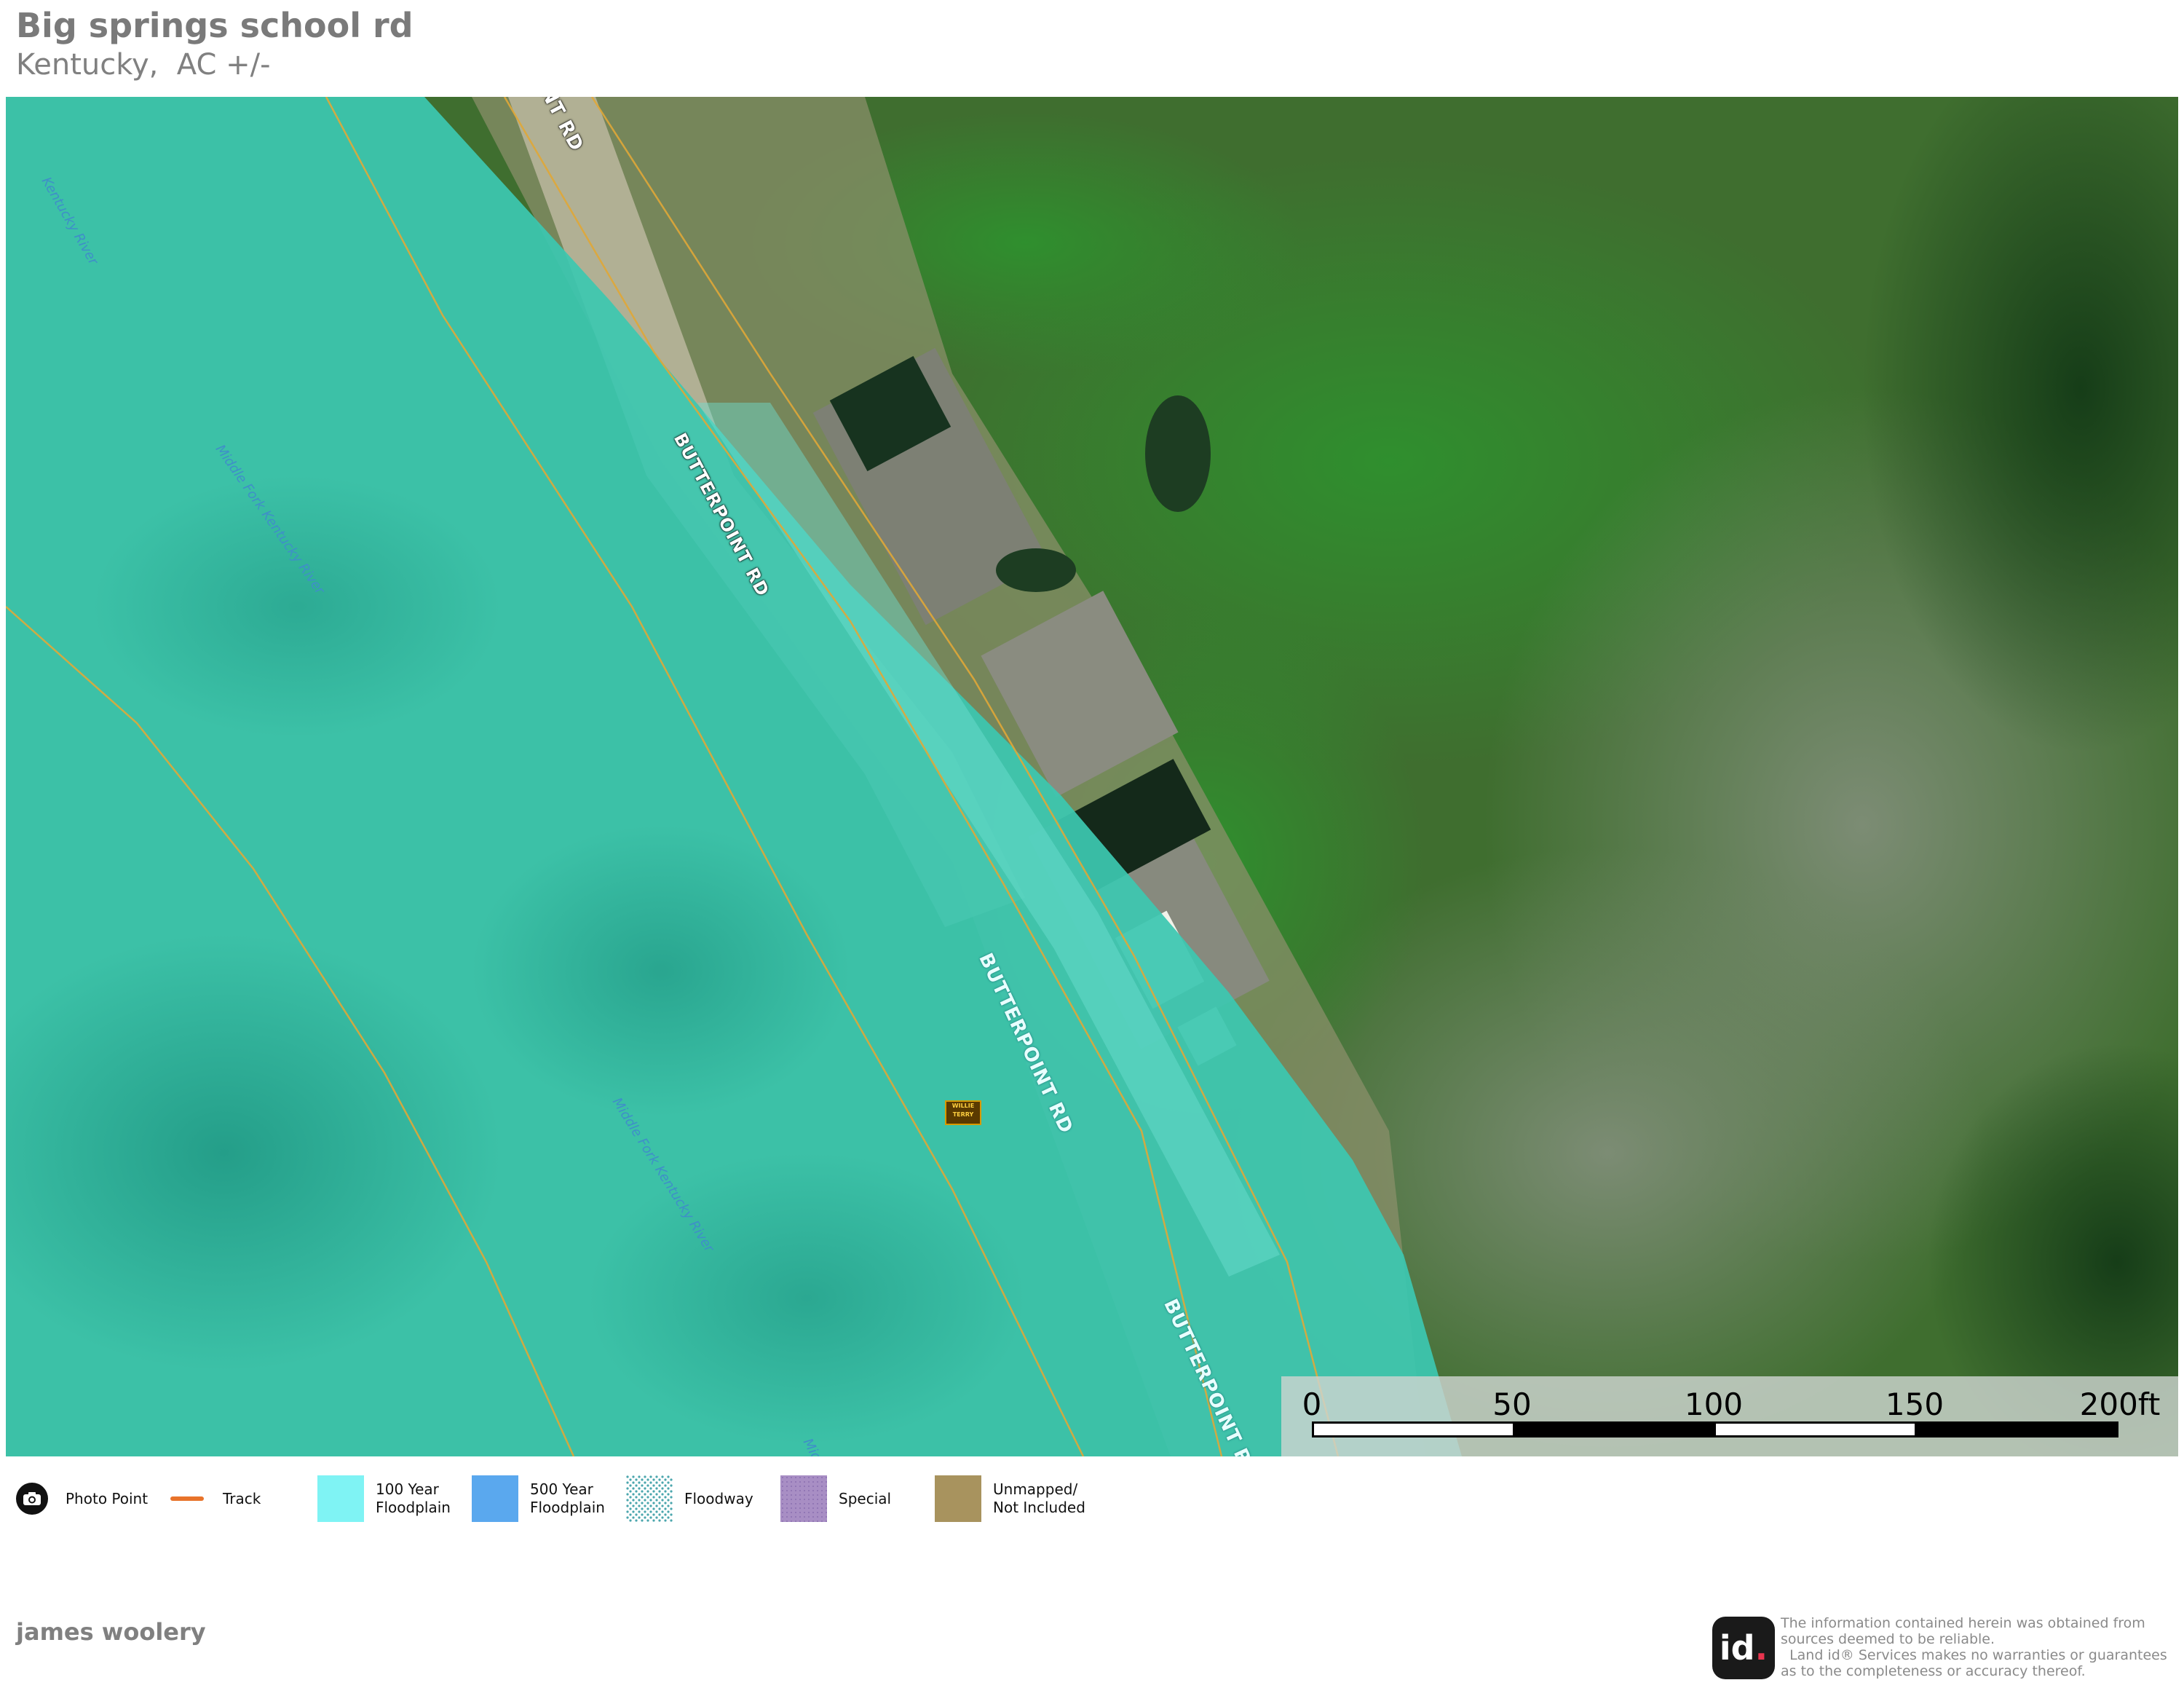 Image resolution: width=2184 pixels, height=1688 pixels. Describe the element at coordinates (835, 1498) in the screenshot. I see `legend-special: Special` at that location.